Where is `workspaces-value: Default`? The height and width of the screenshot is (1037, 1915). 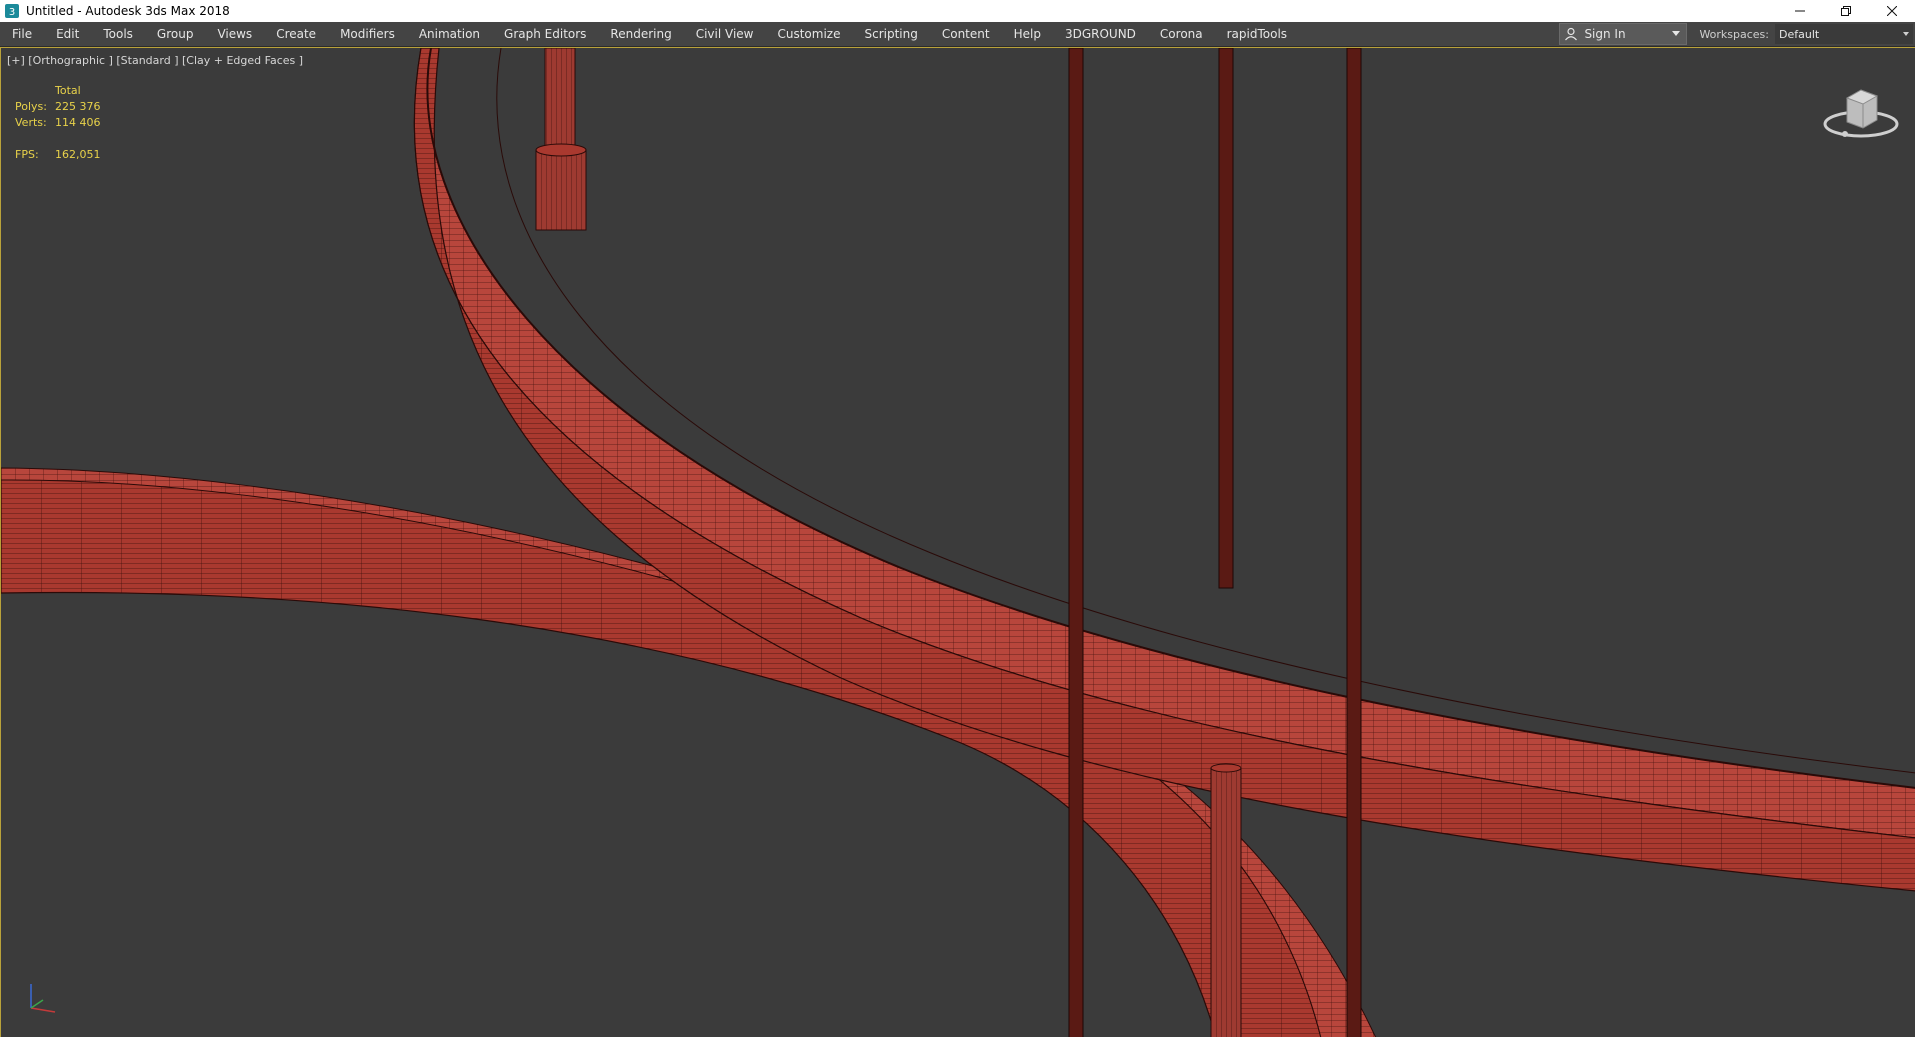
workspaces-value: Default is located at coordinates (1799, 34).